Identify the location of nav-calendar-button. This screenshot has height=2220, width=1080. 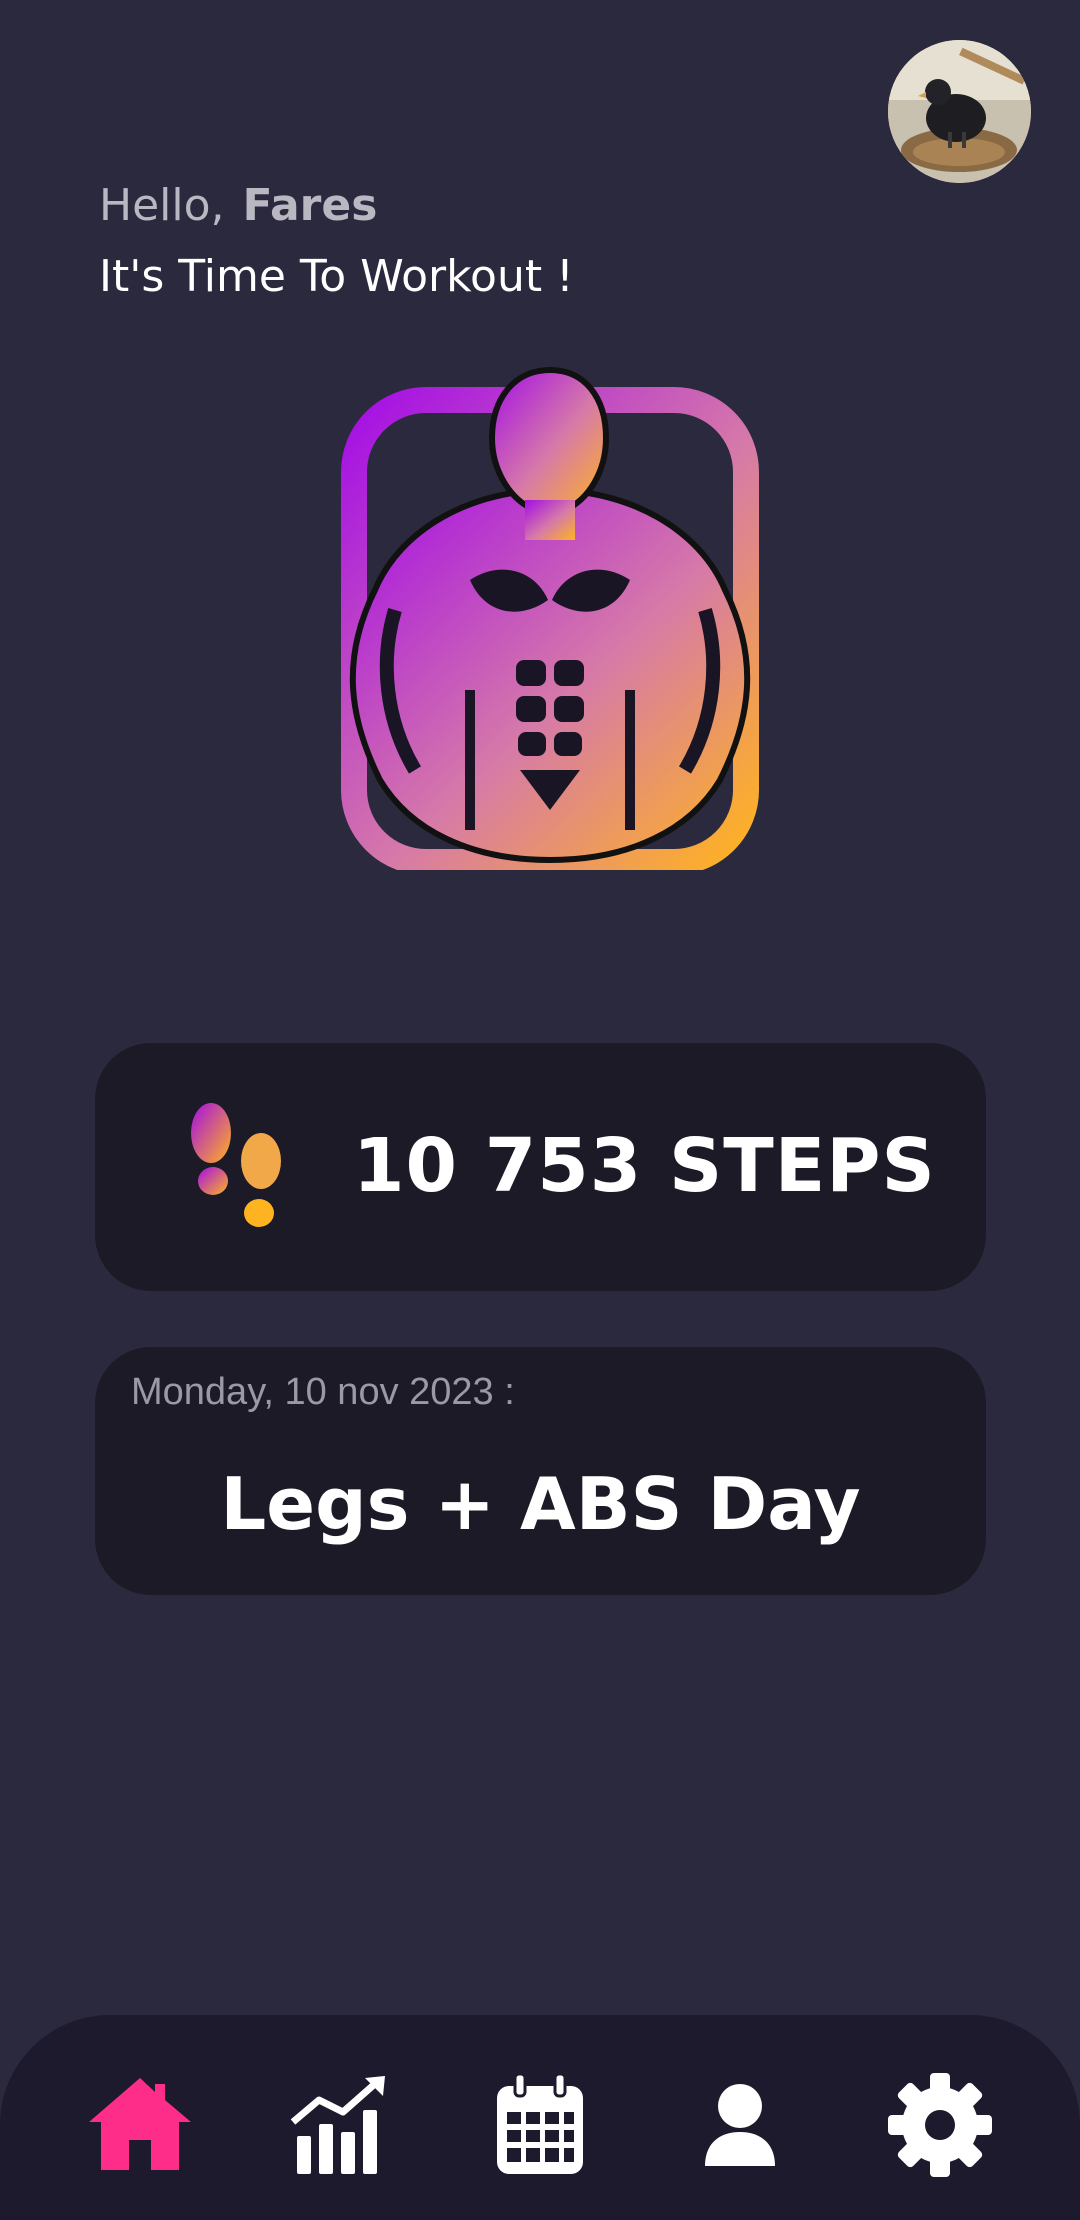
(540, 2125).